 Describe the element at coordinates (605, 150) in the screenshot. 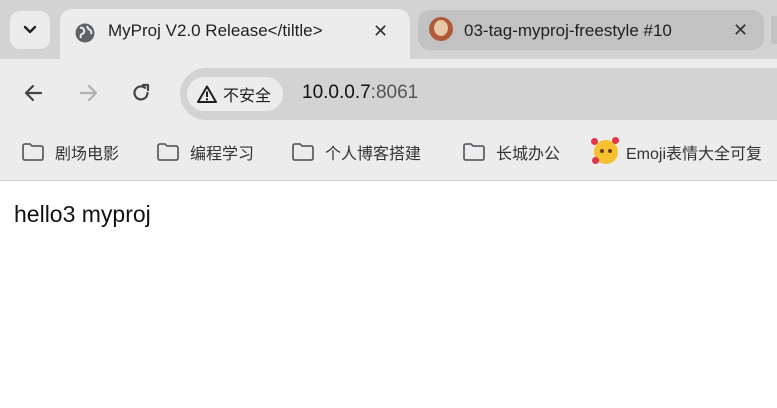

I see `emoji-icon` at that location.